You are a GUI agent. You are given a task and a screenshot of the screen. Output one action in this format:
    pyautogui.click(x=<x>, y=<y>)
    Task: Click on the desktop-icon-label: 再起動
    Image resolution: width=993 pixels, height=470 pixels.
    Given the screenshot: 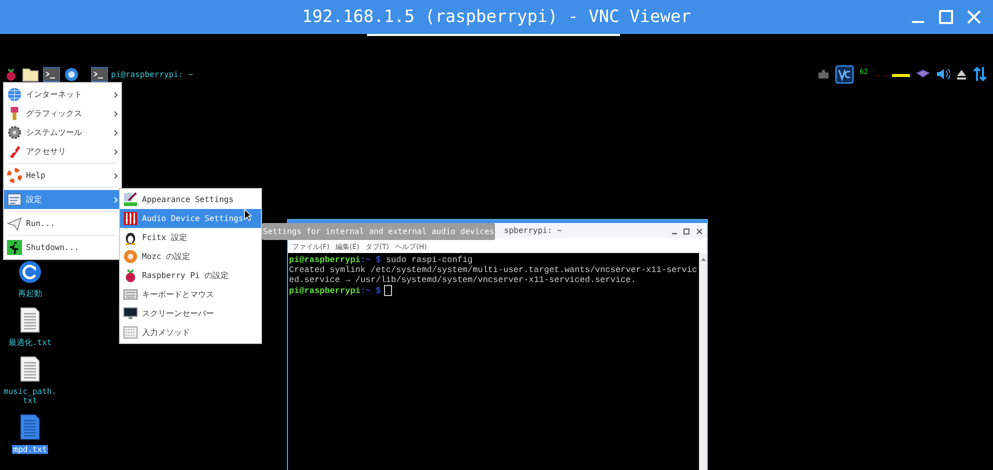 What is the action you would take?
    pyautogui.click(x=30, y=293)
    